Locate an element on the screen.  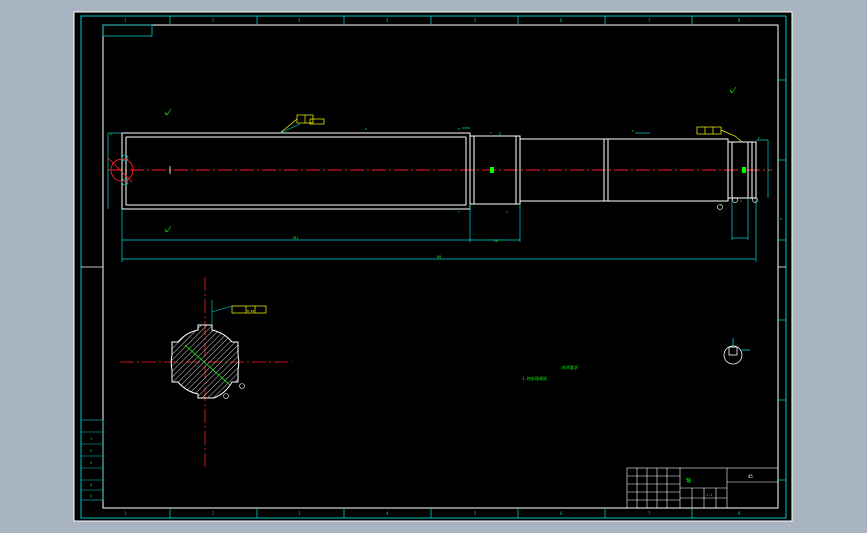
left-table-cell: 3 is located at coordinates (91, 463).